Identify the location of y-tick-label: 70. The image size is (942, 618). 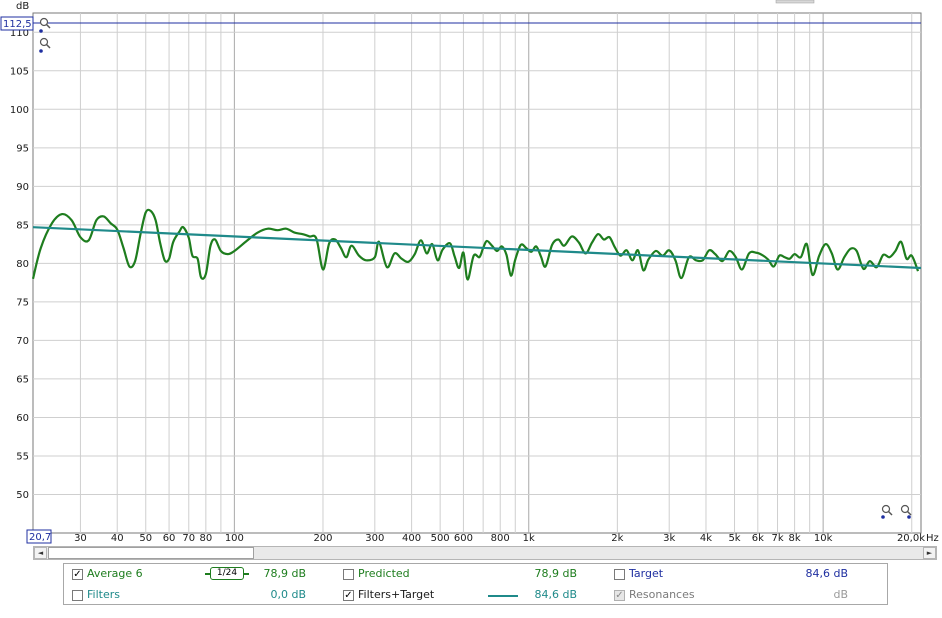
(22, 341).